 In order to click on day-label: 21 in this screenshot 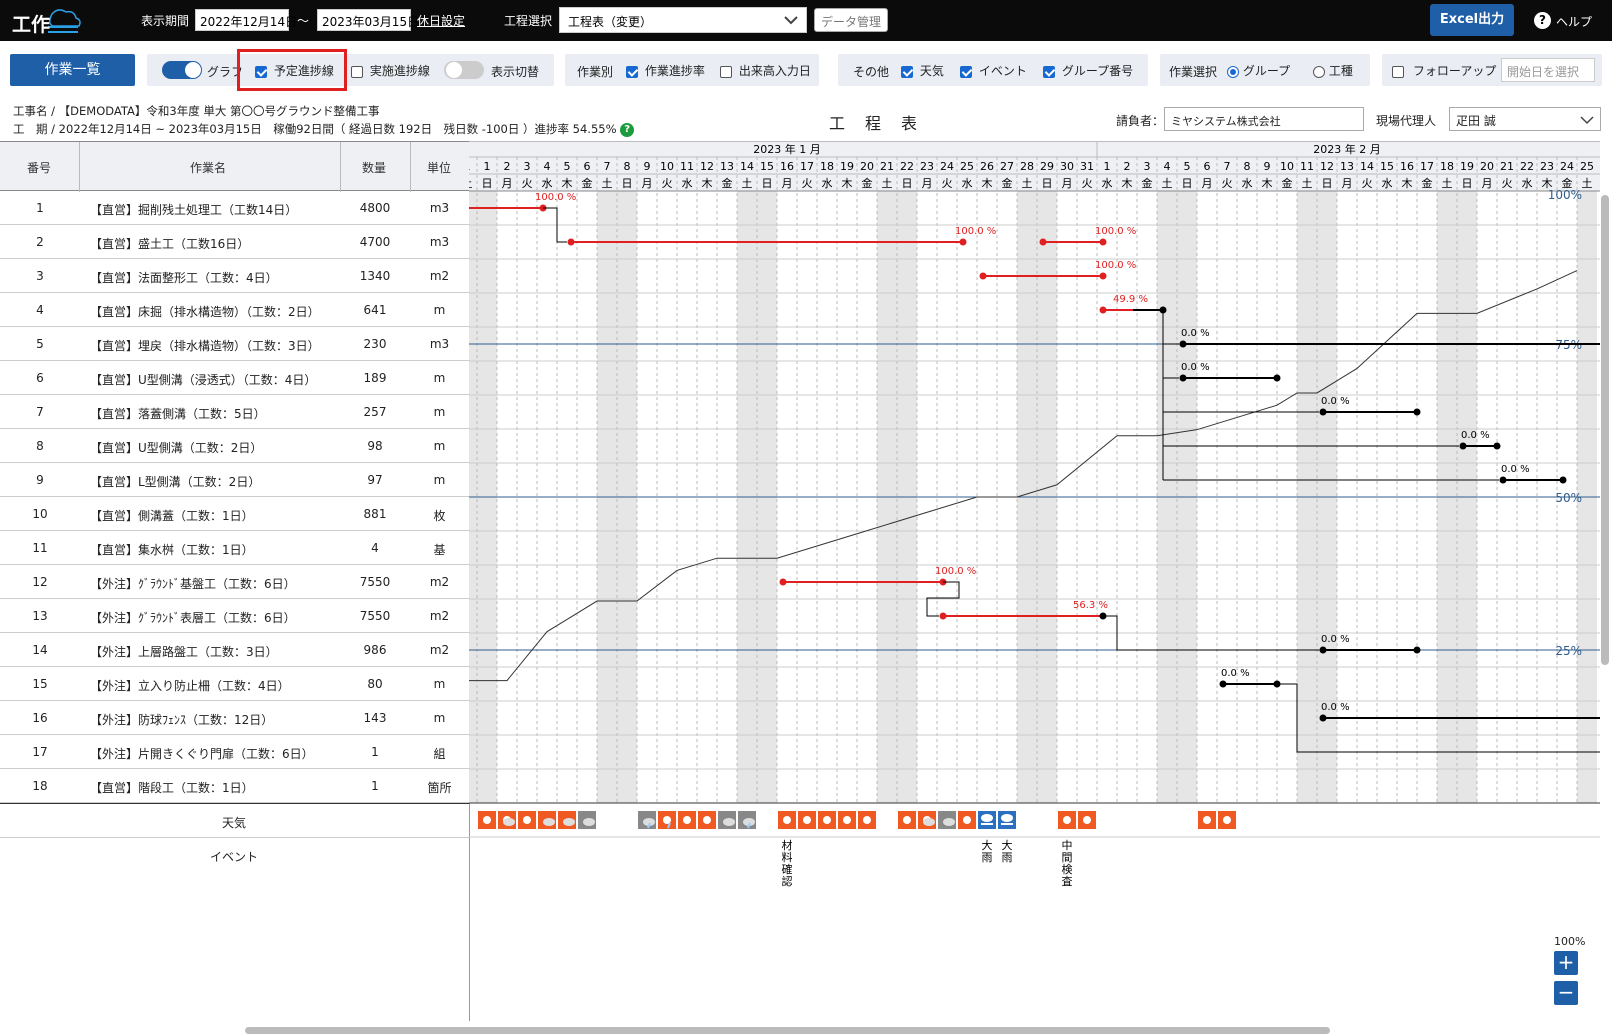, I will do `click(887, 166)`.